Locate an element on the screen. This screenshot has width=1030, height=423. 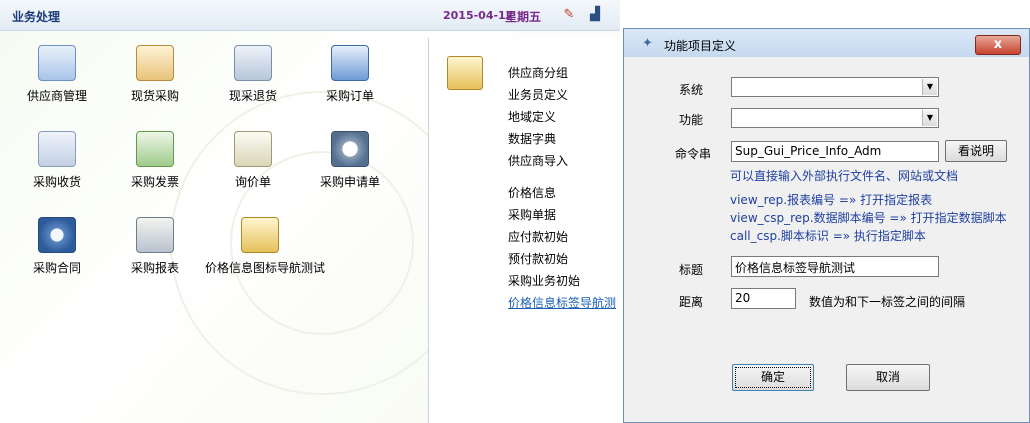
nav-item: 数据字典 is located at coordinates (532, 138).